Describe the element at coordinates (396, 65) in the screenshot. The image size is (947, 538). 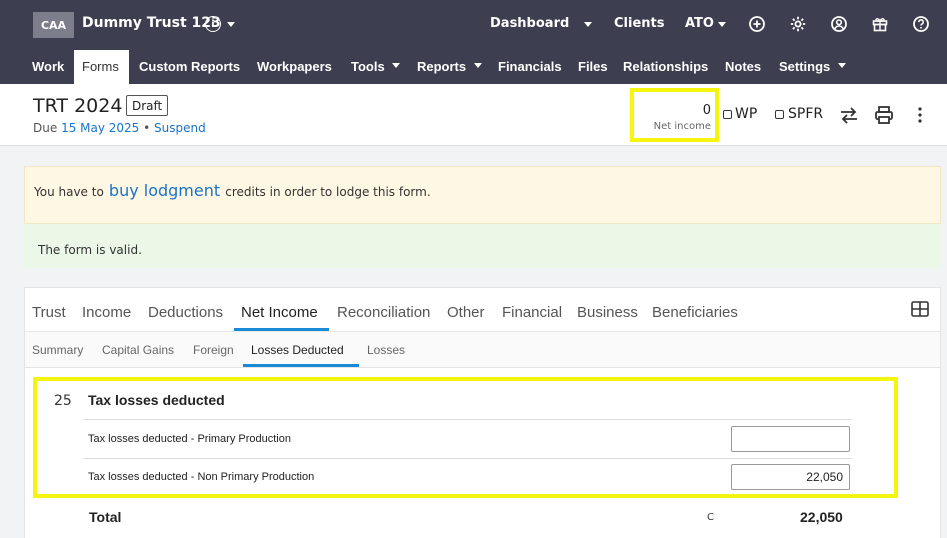
I see `tools-caret-down-icon` at that location.